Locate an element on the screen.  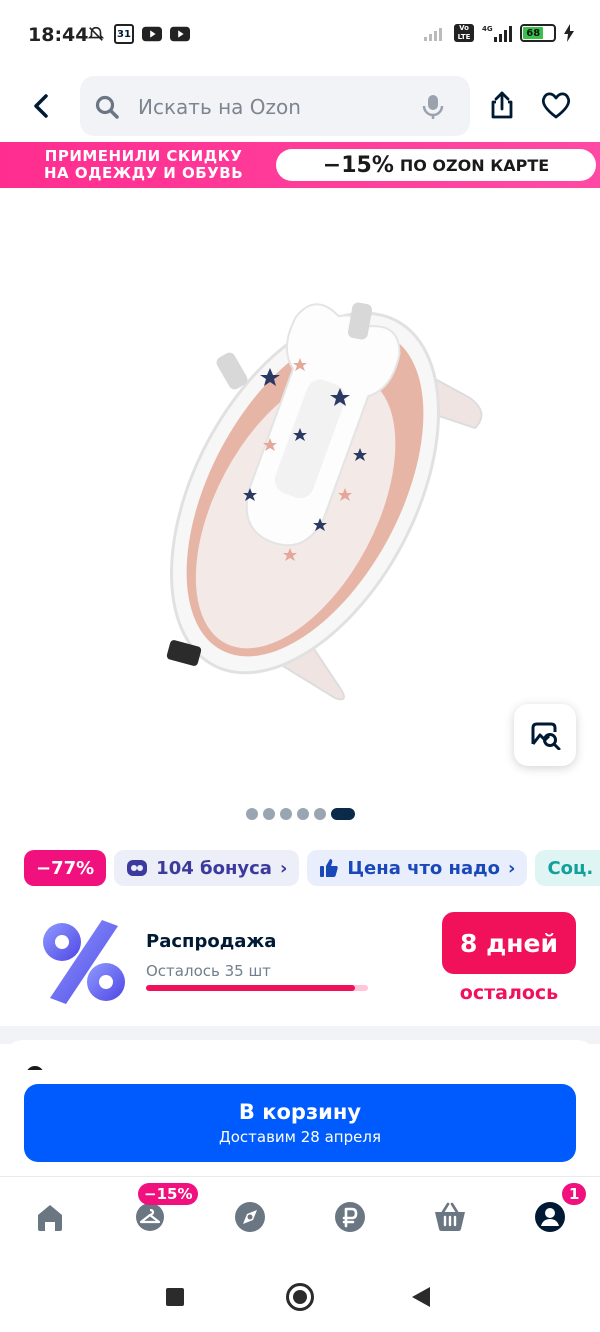
nav-finance is located at coordinates (350, 1217).